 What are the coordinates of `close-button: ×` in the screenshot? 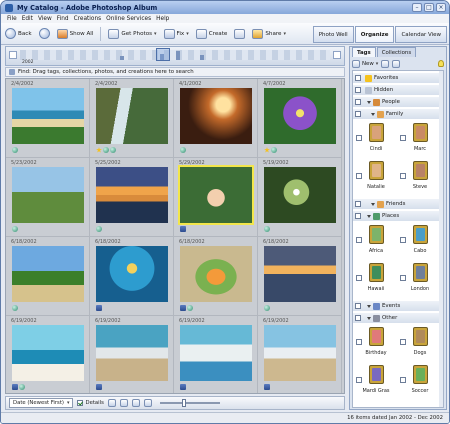 It's located at (441, 7).